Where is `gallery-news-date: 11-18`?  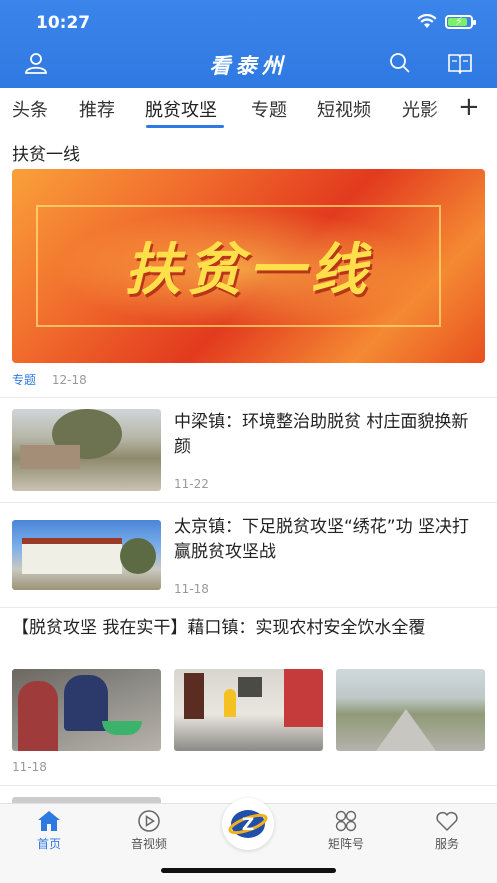
gallery-news-date: 11-18 is located at coordinates (29, 767).